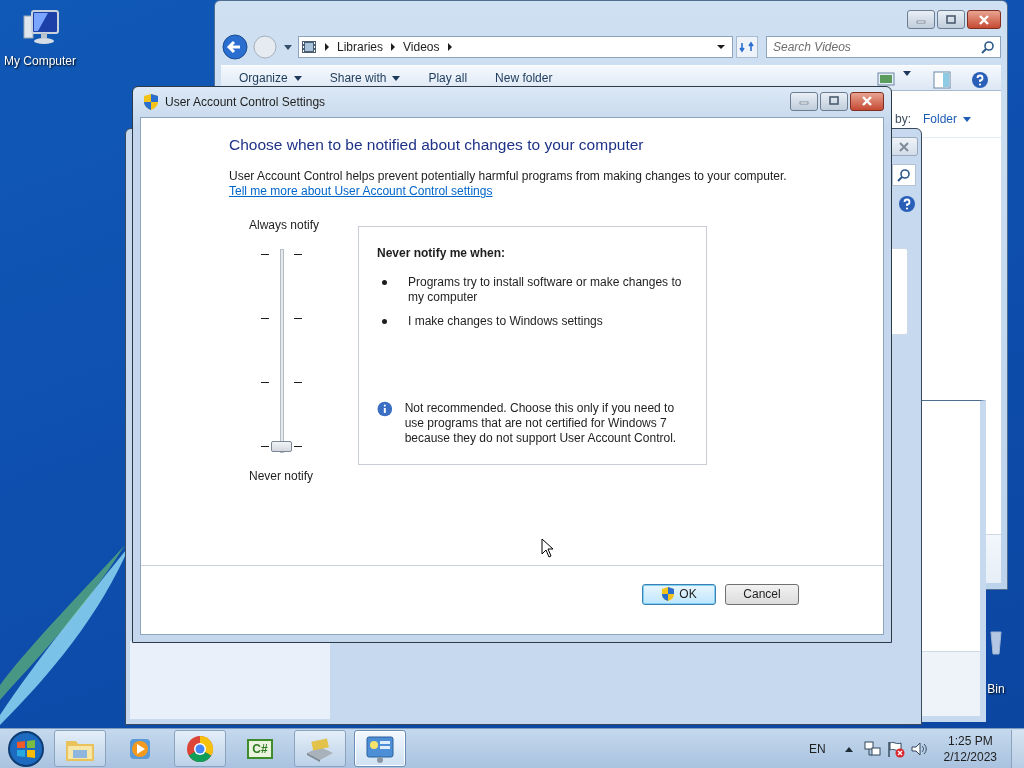 The image size is (1024, 768). What do you see at coordinates (260, 748) in the screenshot?
I see `taskbar-button: C#` at bounding box center [260, 748].